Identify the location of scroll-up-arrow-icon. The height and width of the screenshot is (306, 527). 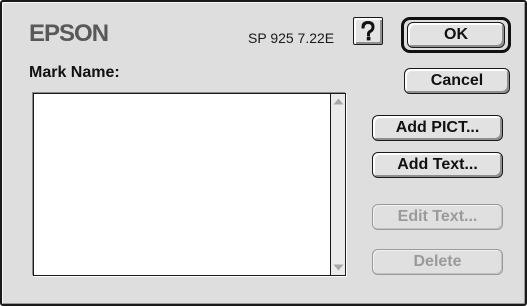
(338, 101).